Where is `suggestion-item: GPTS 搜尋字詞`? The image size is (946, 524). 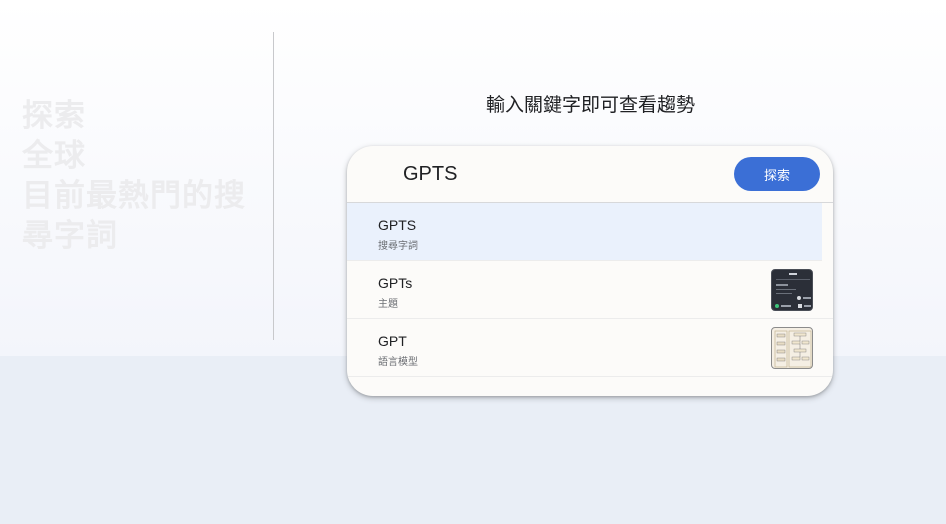 suggestion-item: GPTS 搜尋字詞 is located at coordinates (584, 232).